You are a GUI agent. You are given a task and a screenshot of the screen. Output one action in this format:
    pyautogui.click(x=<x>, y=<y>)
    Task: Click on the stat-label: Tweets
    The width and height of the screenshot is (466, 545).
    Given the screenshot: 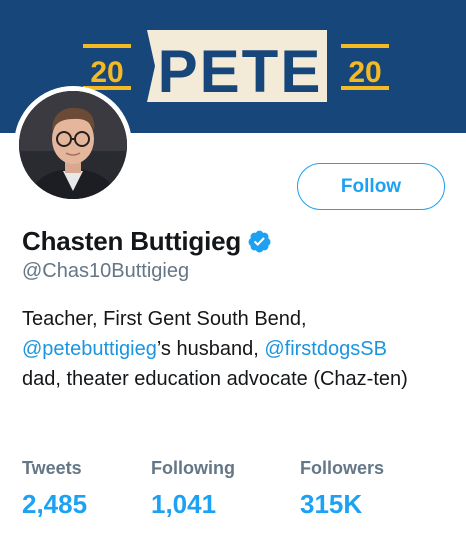 What is the action you would take?
    pyautogui.click(x=52, y=468)
    